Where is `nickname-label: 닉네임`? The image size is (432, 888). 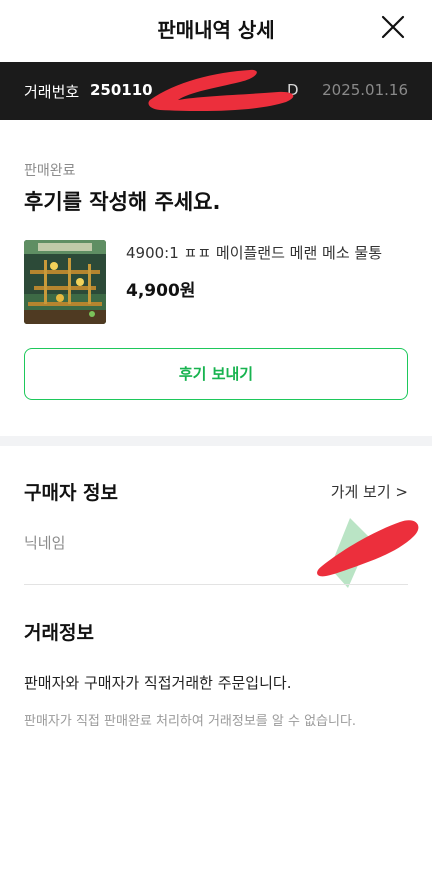 nickname-label: 닉네임 is located at coordinates (45, 543).